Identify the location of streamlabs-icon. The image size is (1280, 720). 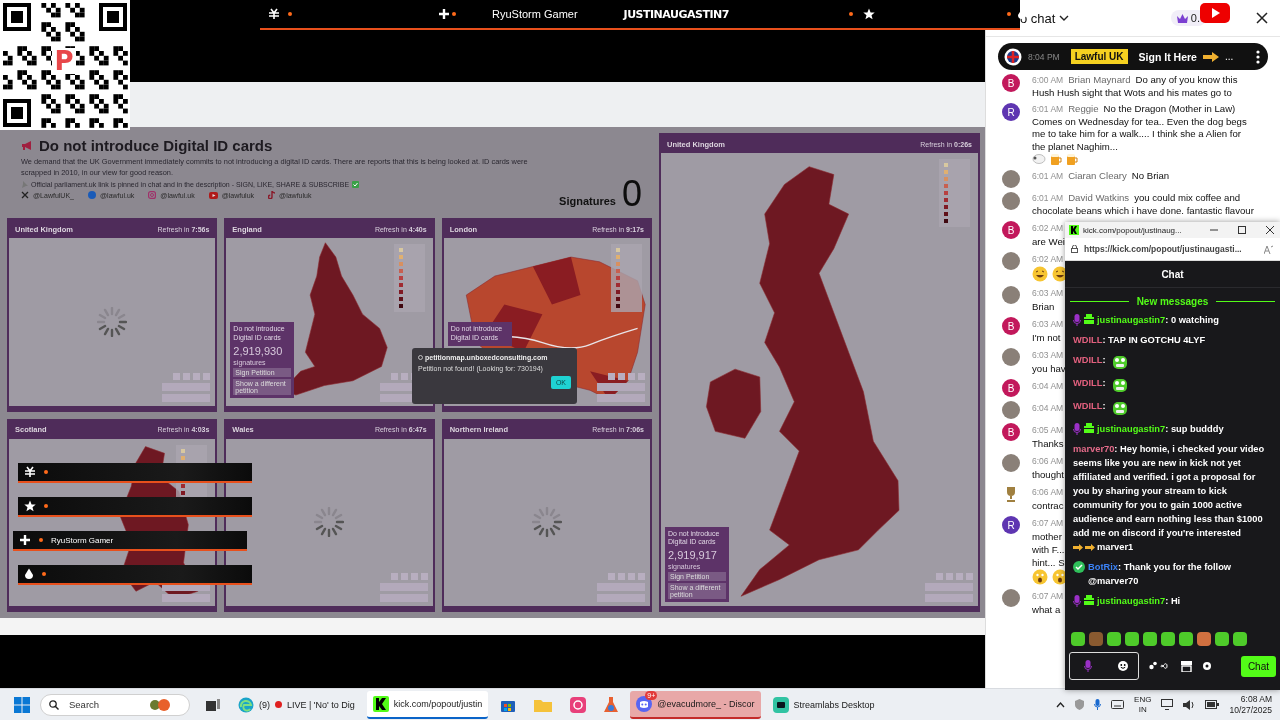
(780, 704).